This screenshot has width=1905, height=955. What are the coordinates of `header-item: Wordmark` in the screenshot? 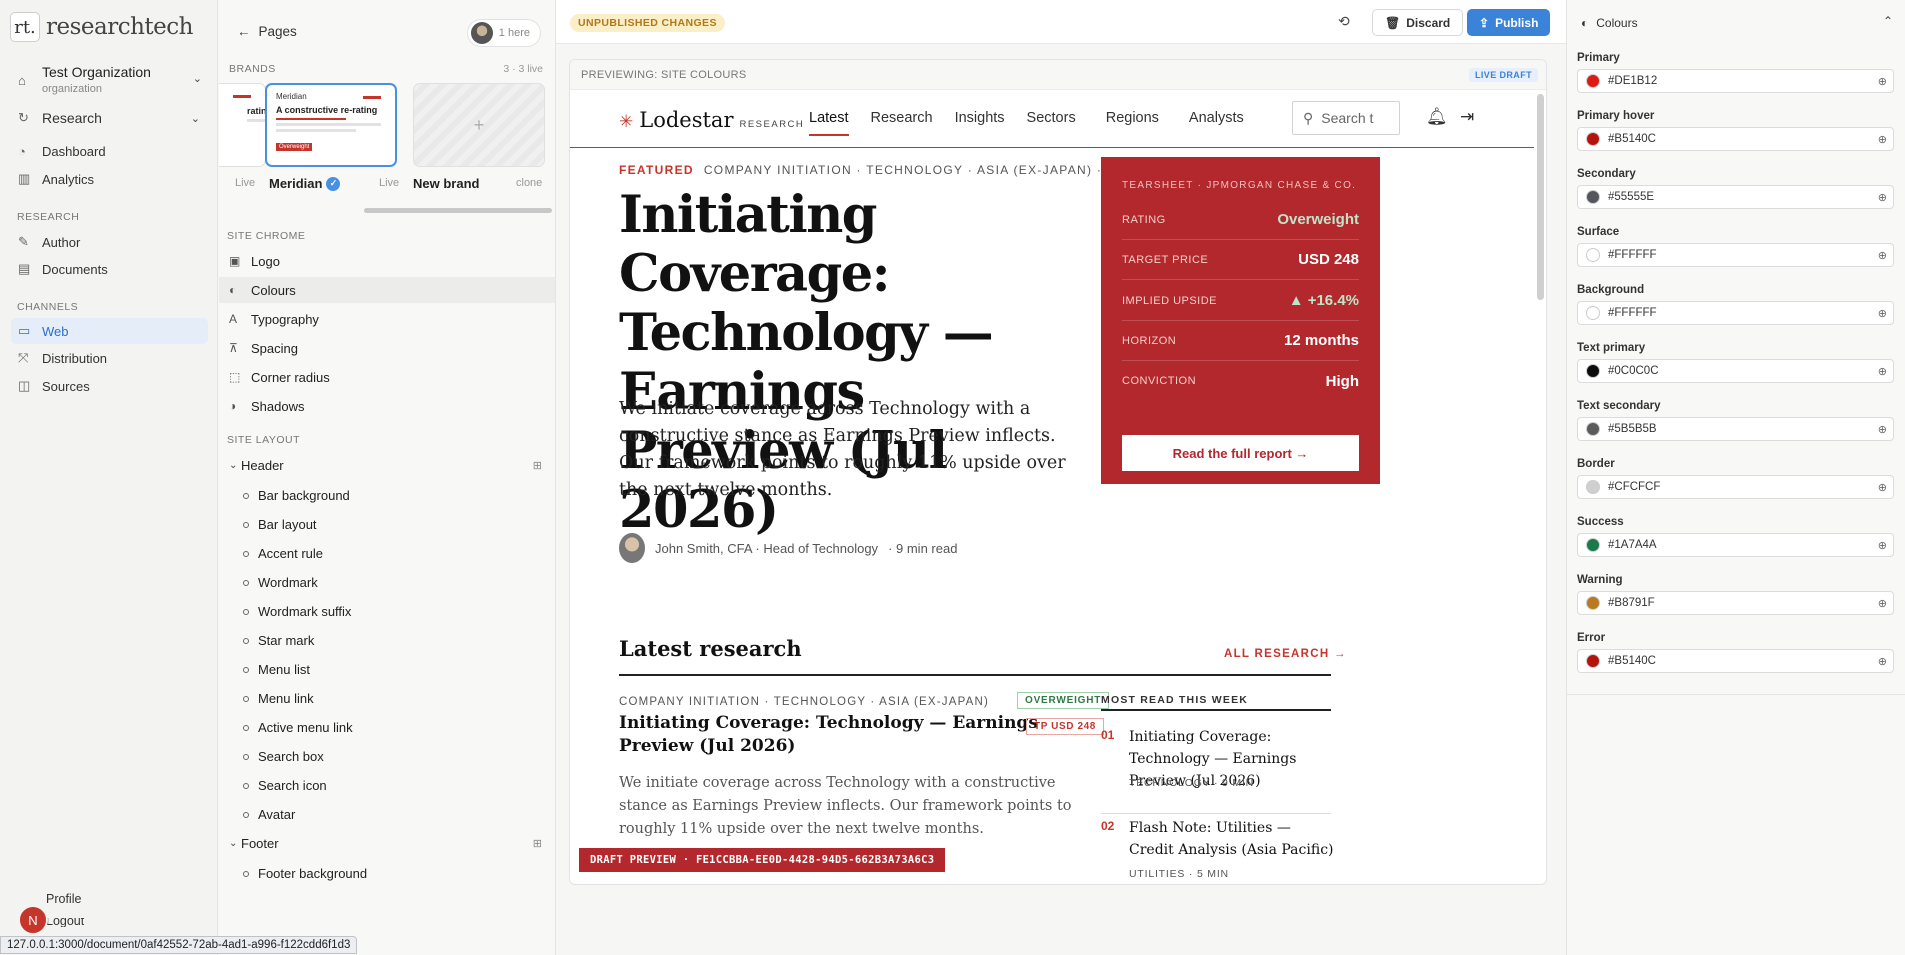 It's located at (280, 582).